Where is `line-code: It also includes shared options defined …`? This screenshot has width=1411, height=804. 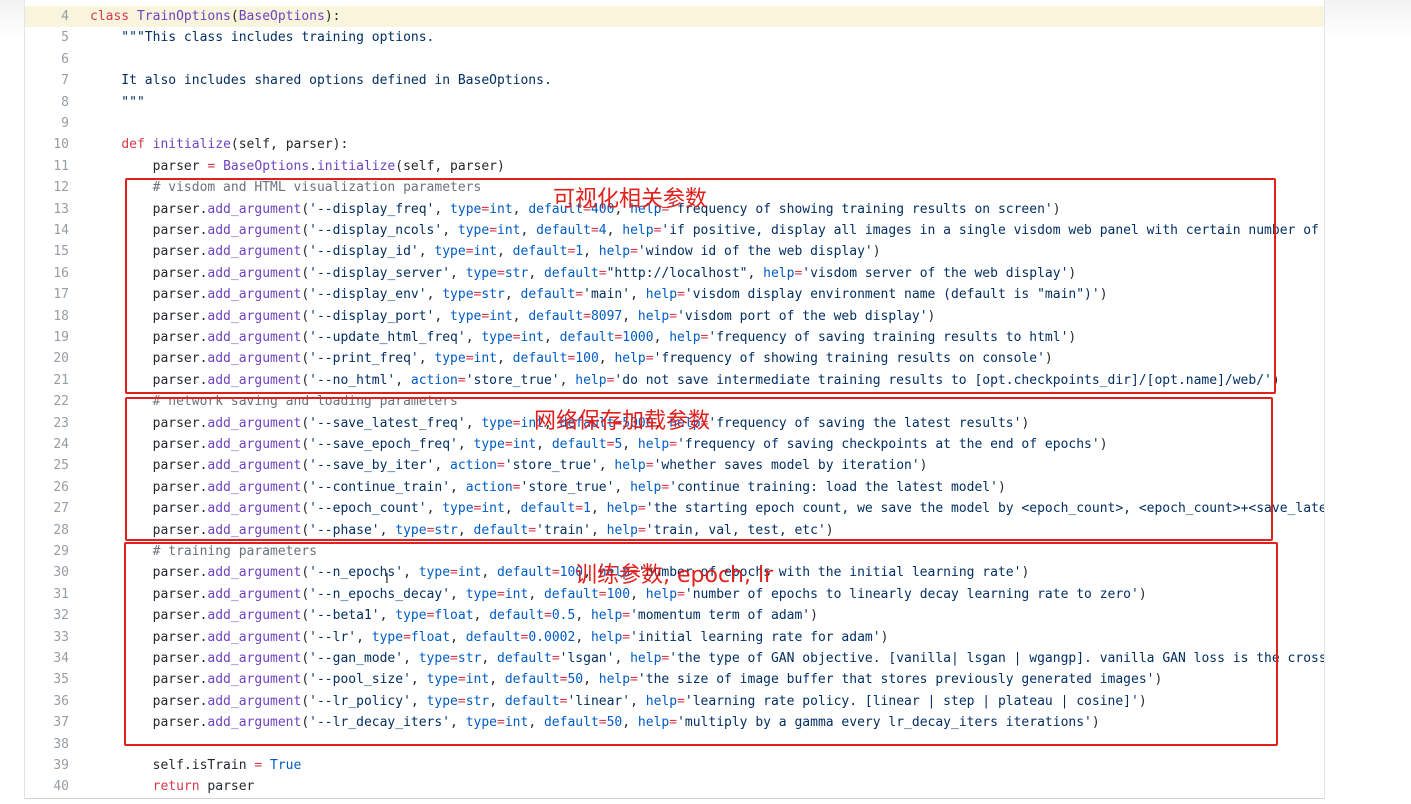
line-code: It also includes shared options defined … is located at coordinates (321, 81).